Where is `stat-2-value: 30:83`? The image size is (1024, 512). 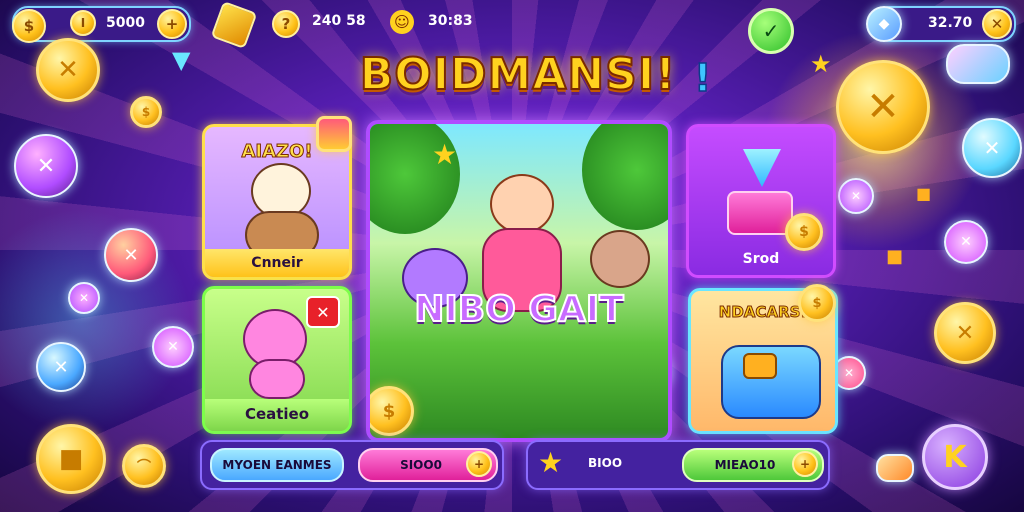
stat-2-value: 30:83 is located at coordinates (450, 21).